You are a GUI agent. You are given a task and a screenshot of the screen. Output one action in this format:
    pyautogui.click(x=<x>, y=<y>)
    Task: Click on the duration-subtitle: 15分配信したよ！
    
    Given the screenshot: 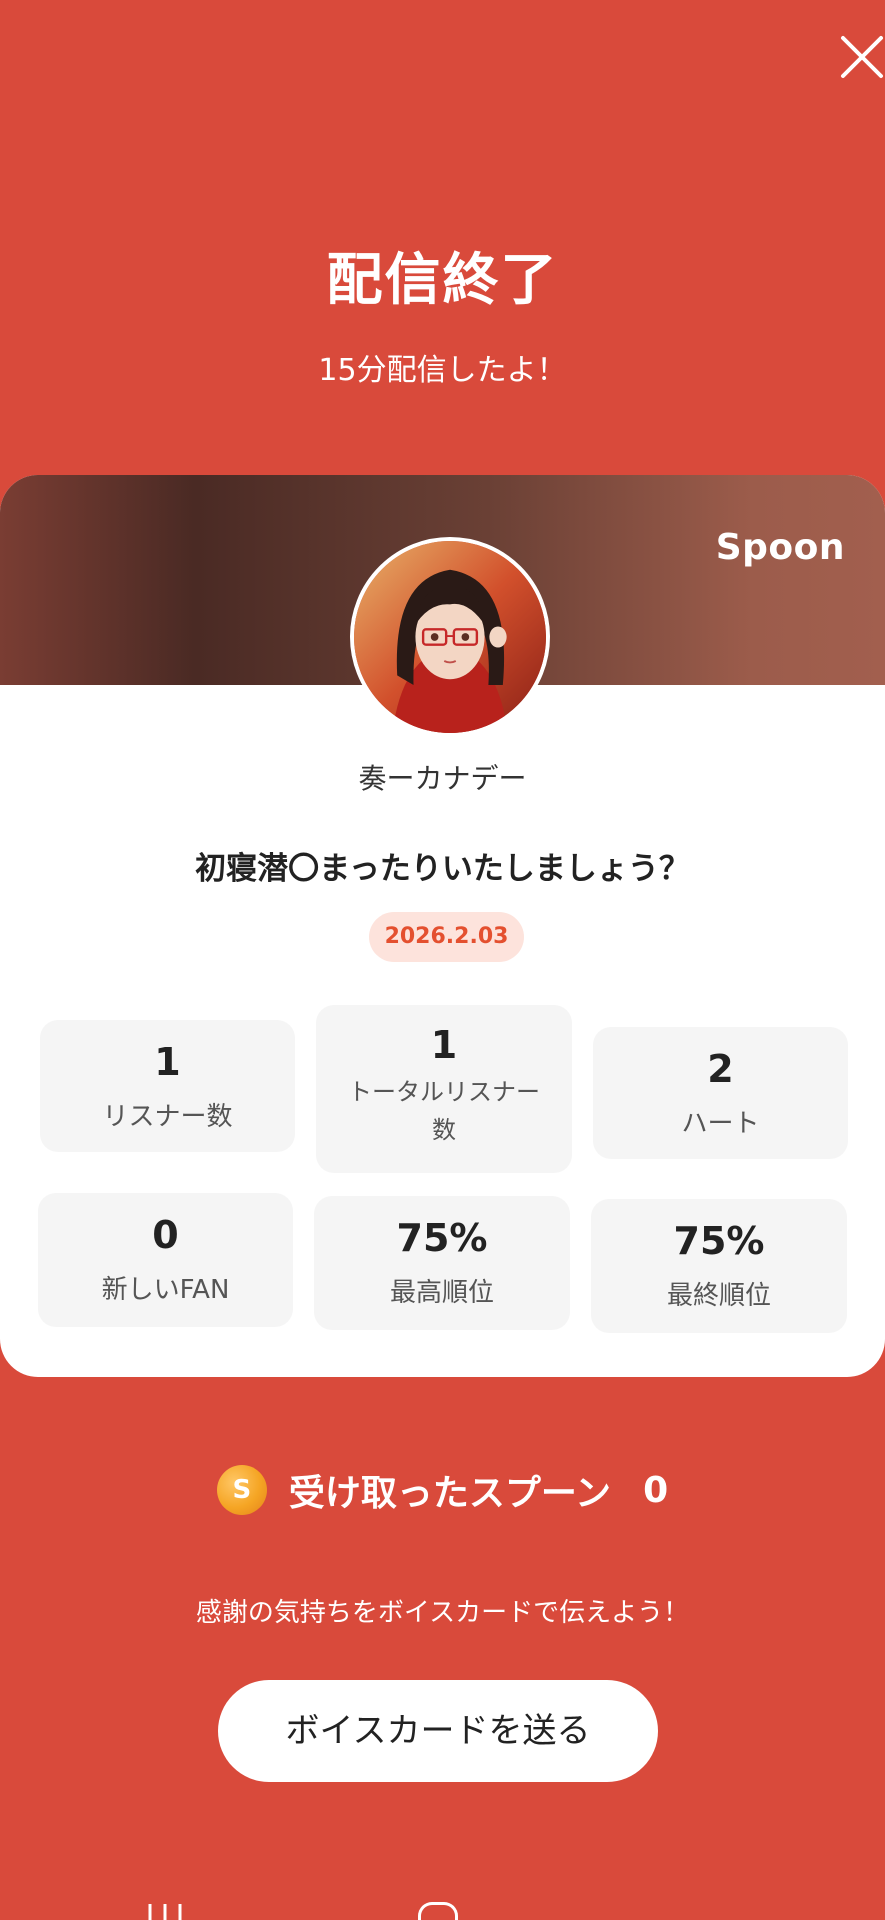 What is the action you would take?
    pyautogui.click(x=442, y=370)
    